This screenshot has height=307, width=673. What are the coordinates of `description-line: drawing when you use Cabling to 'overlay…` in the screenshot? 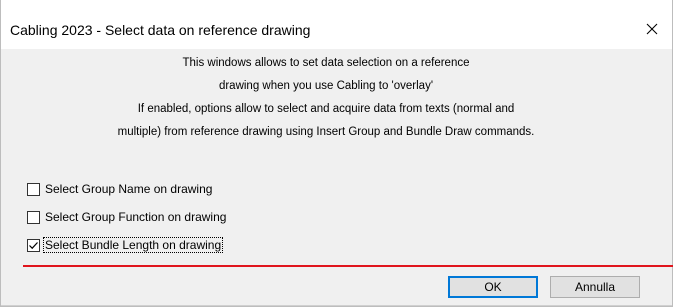 It's located at (326, 86).